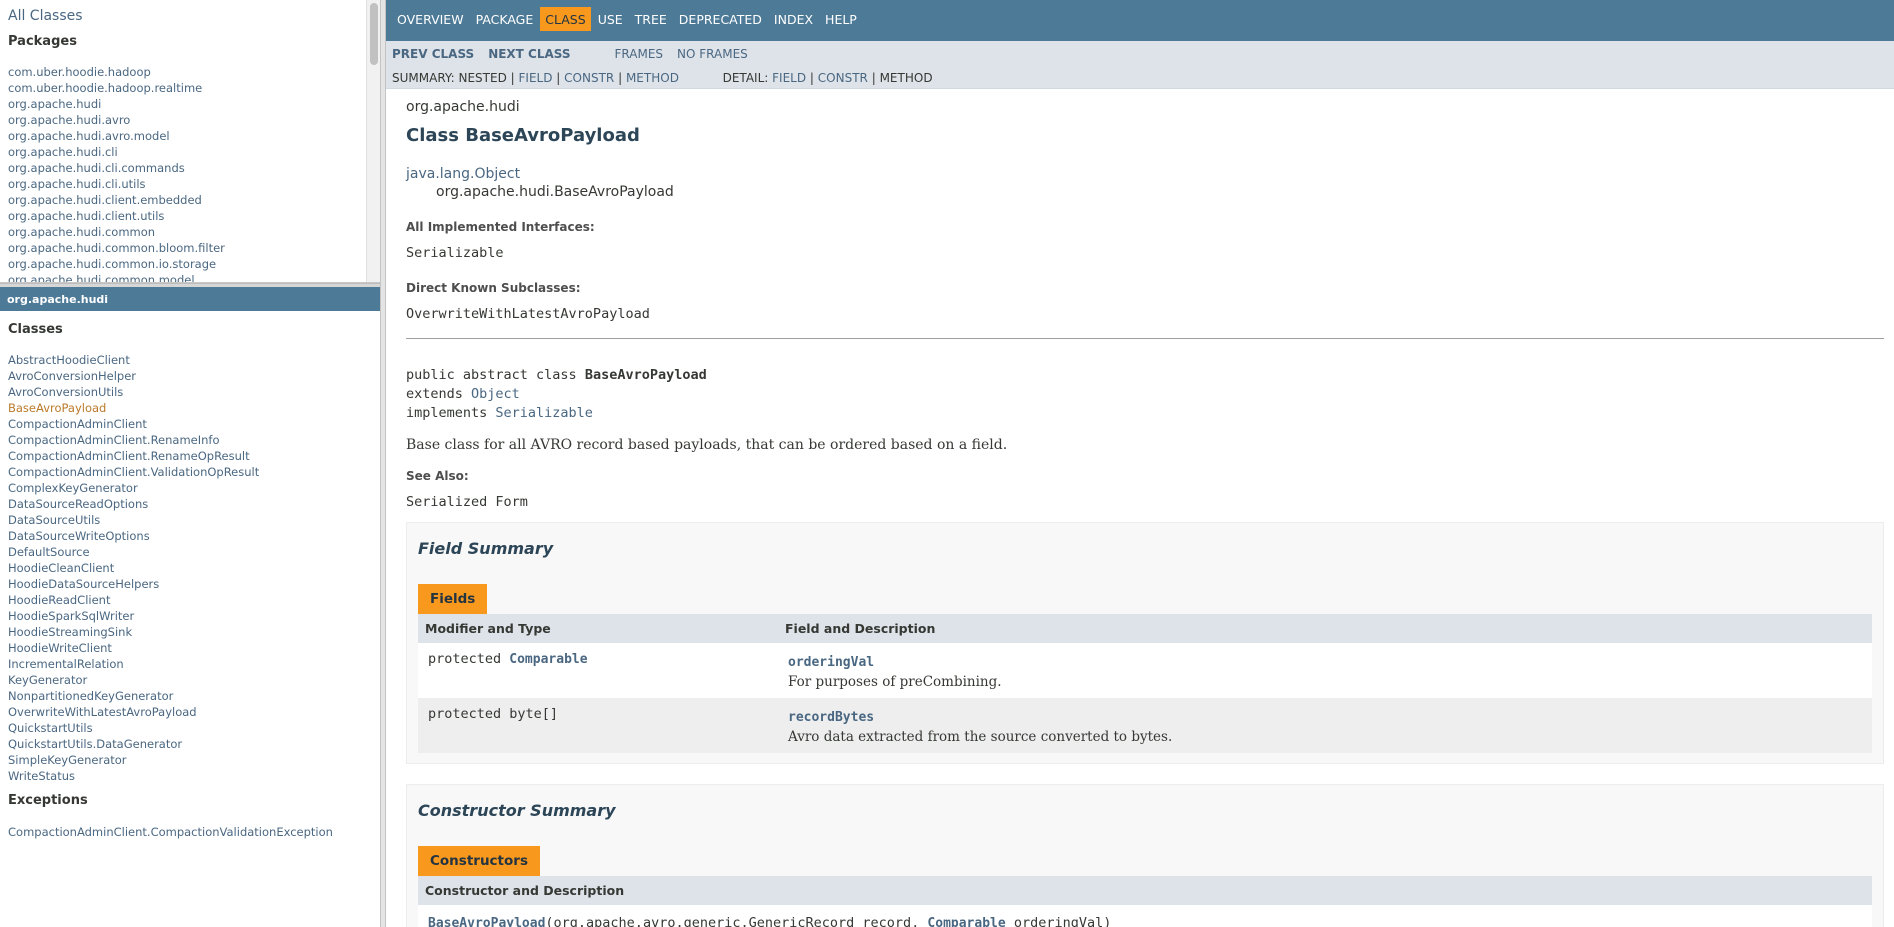 The width and height of the screenshot is (1894, 927). What do you see at coordinates (831, 717) in the screenshot?
I see `field-name-link: recordBytes` at bounding box center [831, 717].